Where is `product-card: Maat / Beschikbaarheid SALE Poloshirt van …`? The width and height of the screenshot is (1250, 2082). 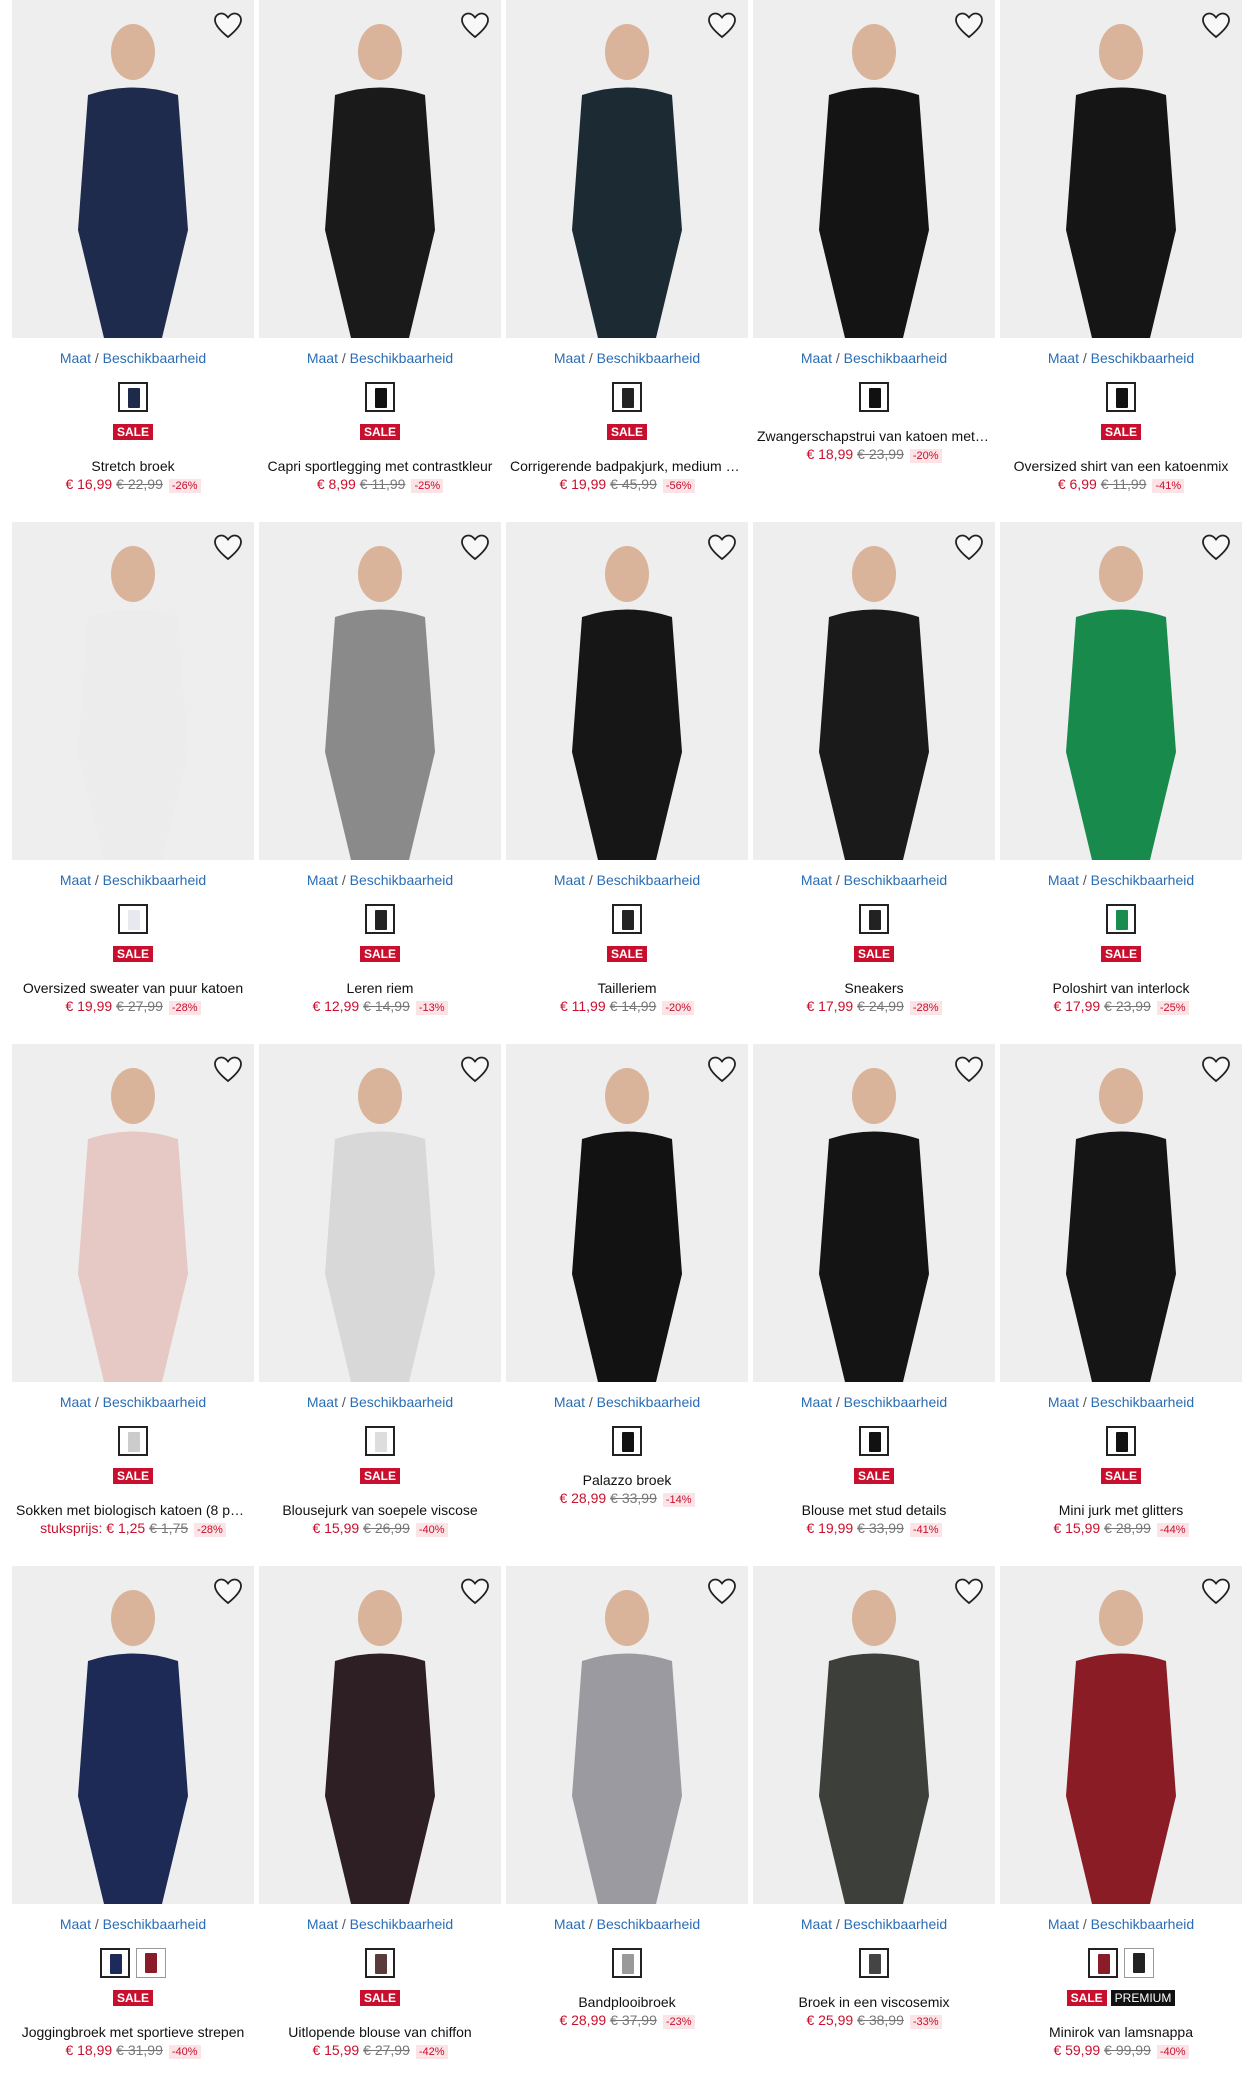 product-card: Maat / Beschikbaarheid SALE Poloshirt van … is located at coordinates (1121, 777).